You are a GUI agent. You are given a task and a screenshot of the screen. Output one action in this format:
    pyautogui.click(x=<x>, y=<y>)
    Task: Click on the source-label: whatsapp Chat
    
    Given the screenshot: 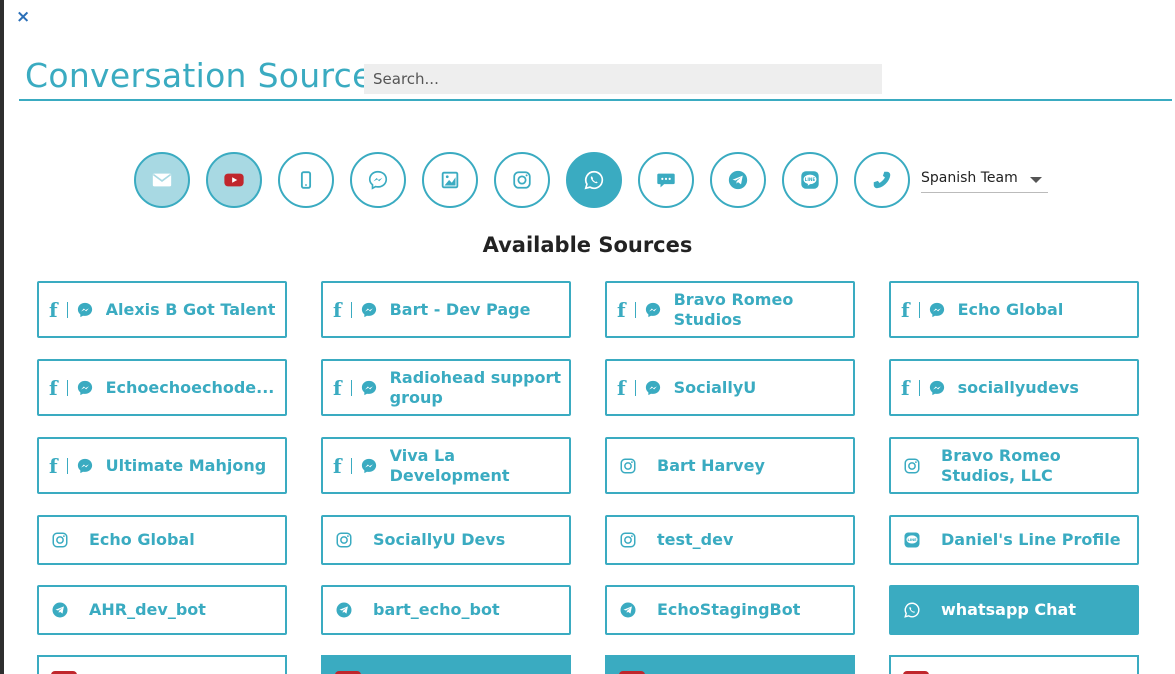 What is the action you would take?
    pyautogui.click(x=1008, y=609)
    